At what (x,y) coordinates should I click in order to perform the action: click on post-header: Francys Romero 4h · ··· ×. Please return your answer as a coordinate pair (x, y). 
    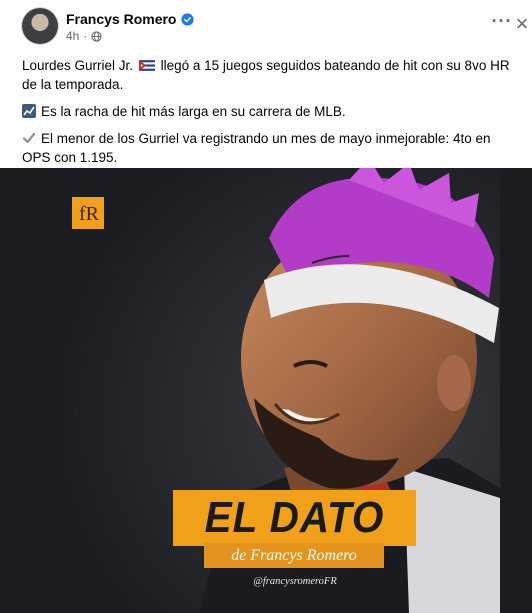
    Looking at the image, I should click on (266, 25).